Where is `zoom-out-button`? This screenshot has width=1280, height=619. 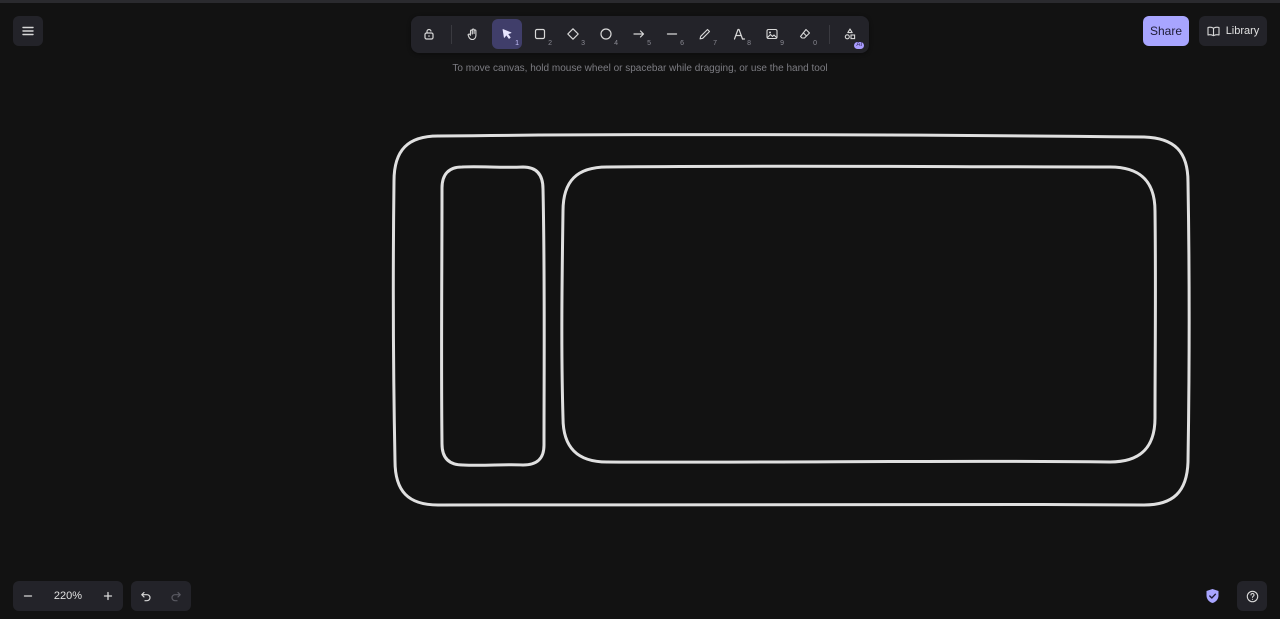
zoom-out-button is located at coordinates (28, 596).